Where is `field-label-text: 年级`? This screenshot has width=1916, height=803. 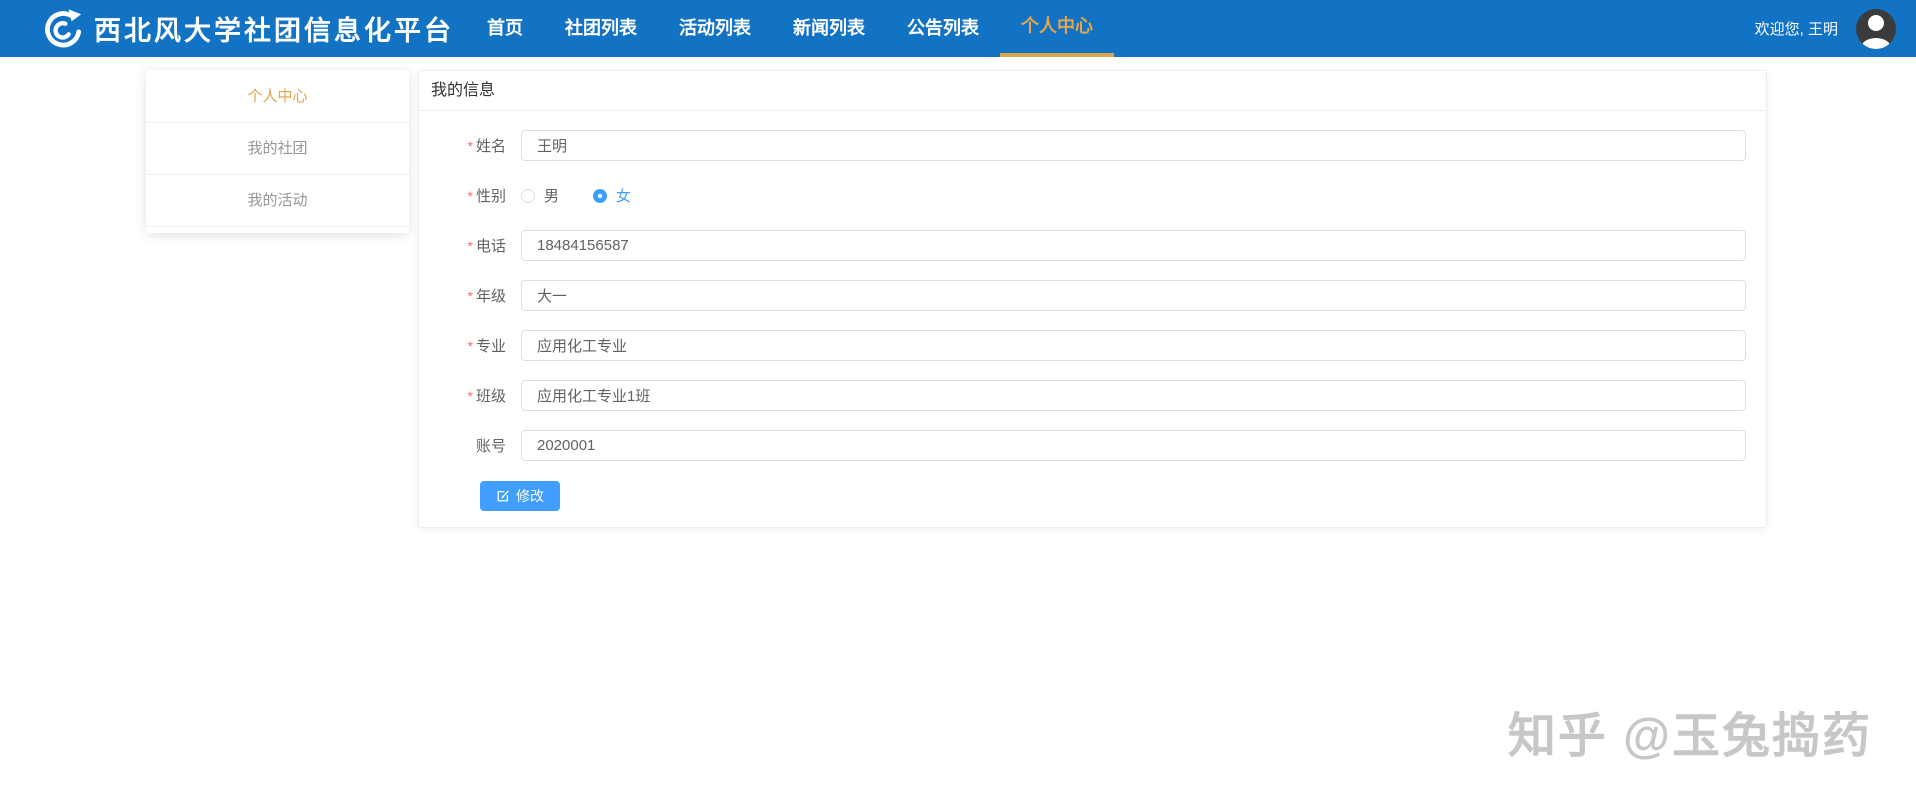 field-label-text: 年级 is located at coordinates (490, 296).